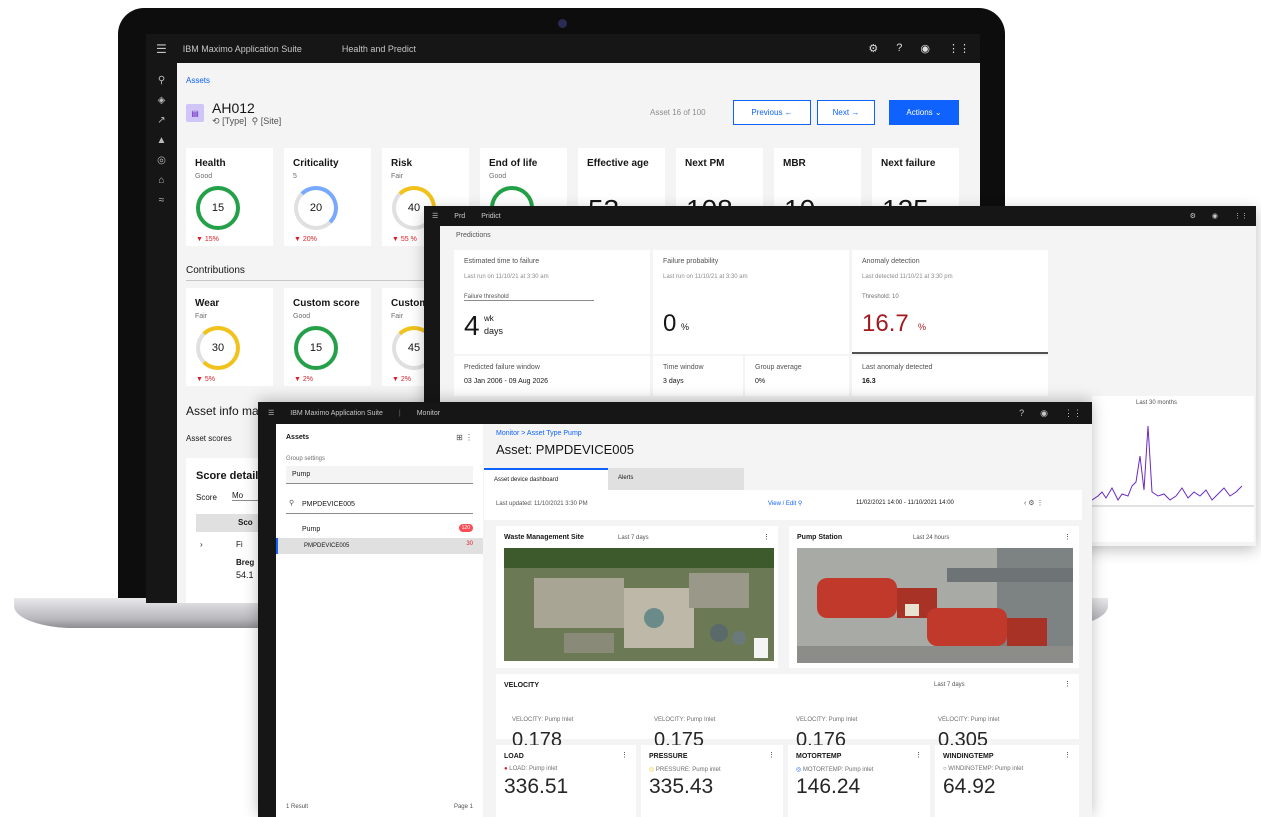 This screenshot has width=1261, height=817. I want to click on app-title: Prd, so click(460, 216).